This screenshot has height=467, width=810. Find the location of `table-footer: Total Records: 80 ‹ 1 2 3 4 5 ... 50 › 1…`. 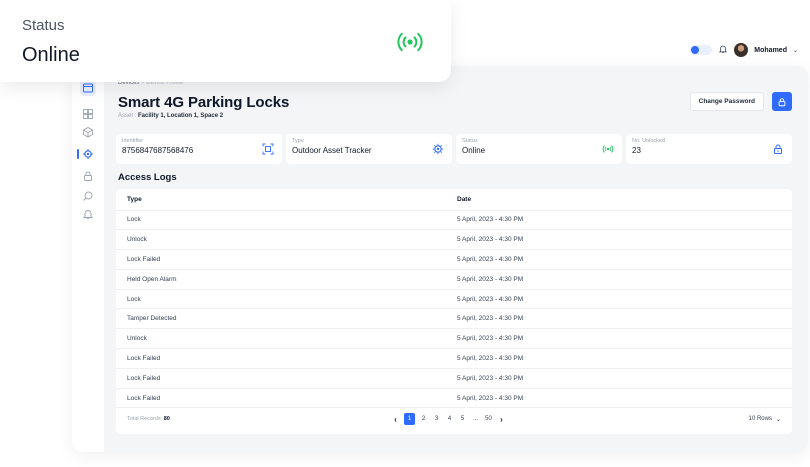

table-footer: Total Records: 80 ‹ 1 2 3 4 5 ... 50 › 1… is located at coordinates (454, 419).